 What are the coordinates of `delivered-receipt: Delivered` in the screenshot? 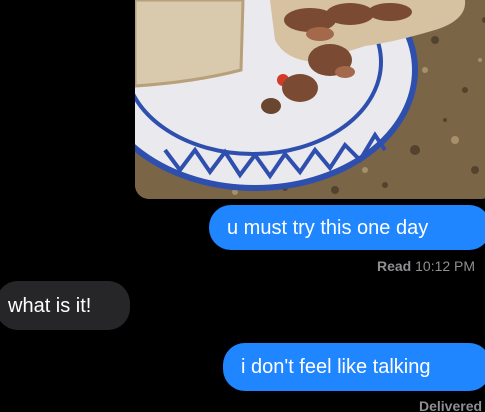 It's located at (450, 405).